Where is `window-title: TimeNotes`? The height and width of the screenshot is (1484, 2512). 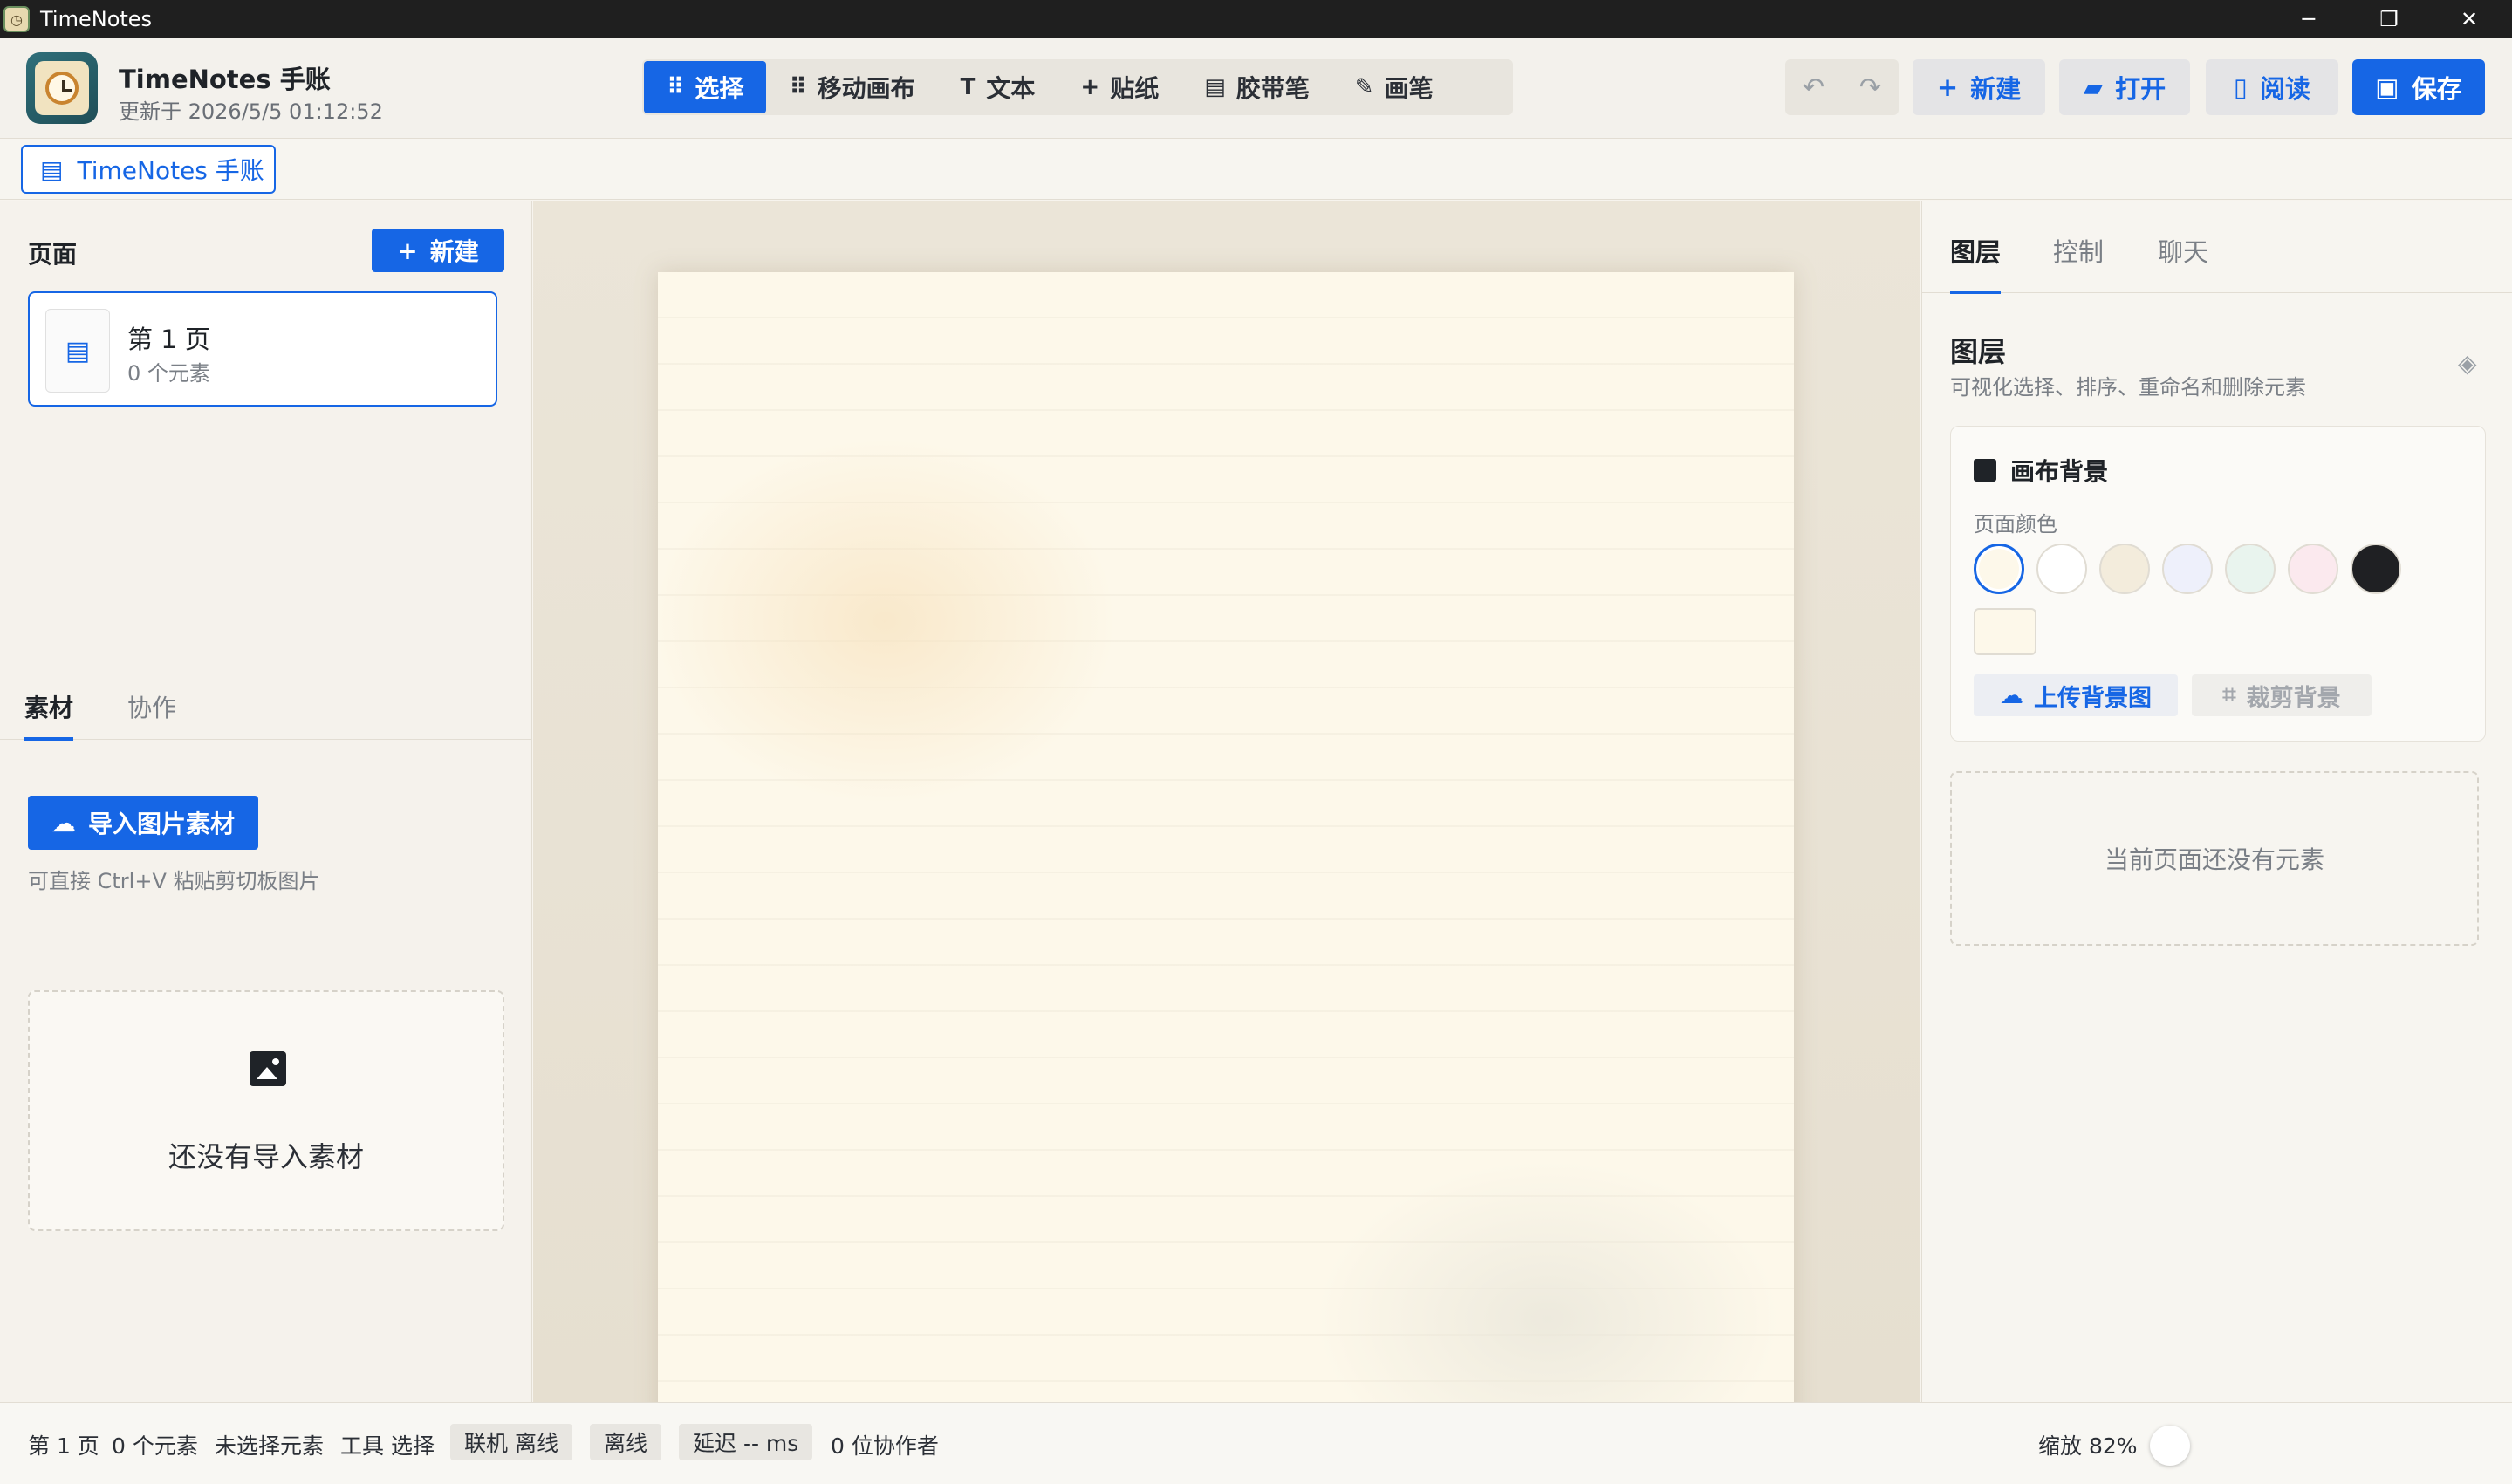 window-title: TimeNotes is located at coordinates (96, 19).